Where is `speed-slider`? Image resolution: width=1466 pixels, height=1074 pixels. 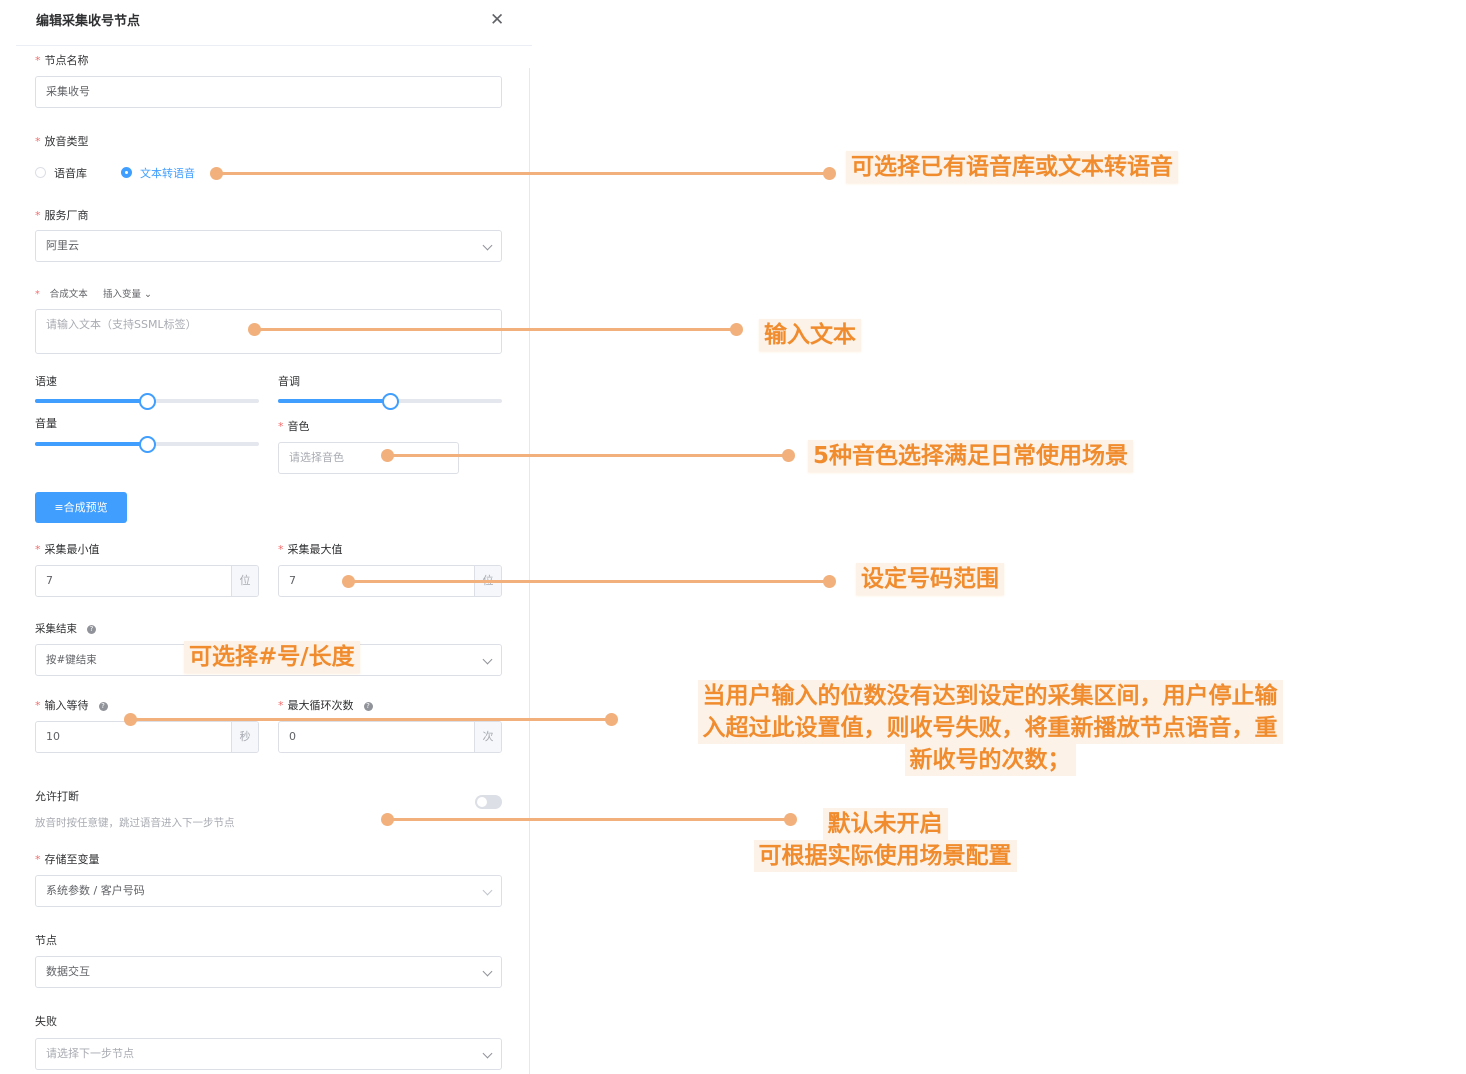 speed-slider is located at coordinates (147, 401).